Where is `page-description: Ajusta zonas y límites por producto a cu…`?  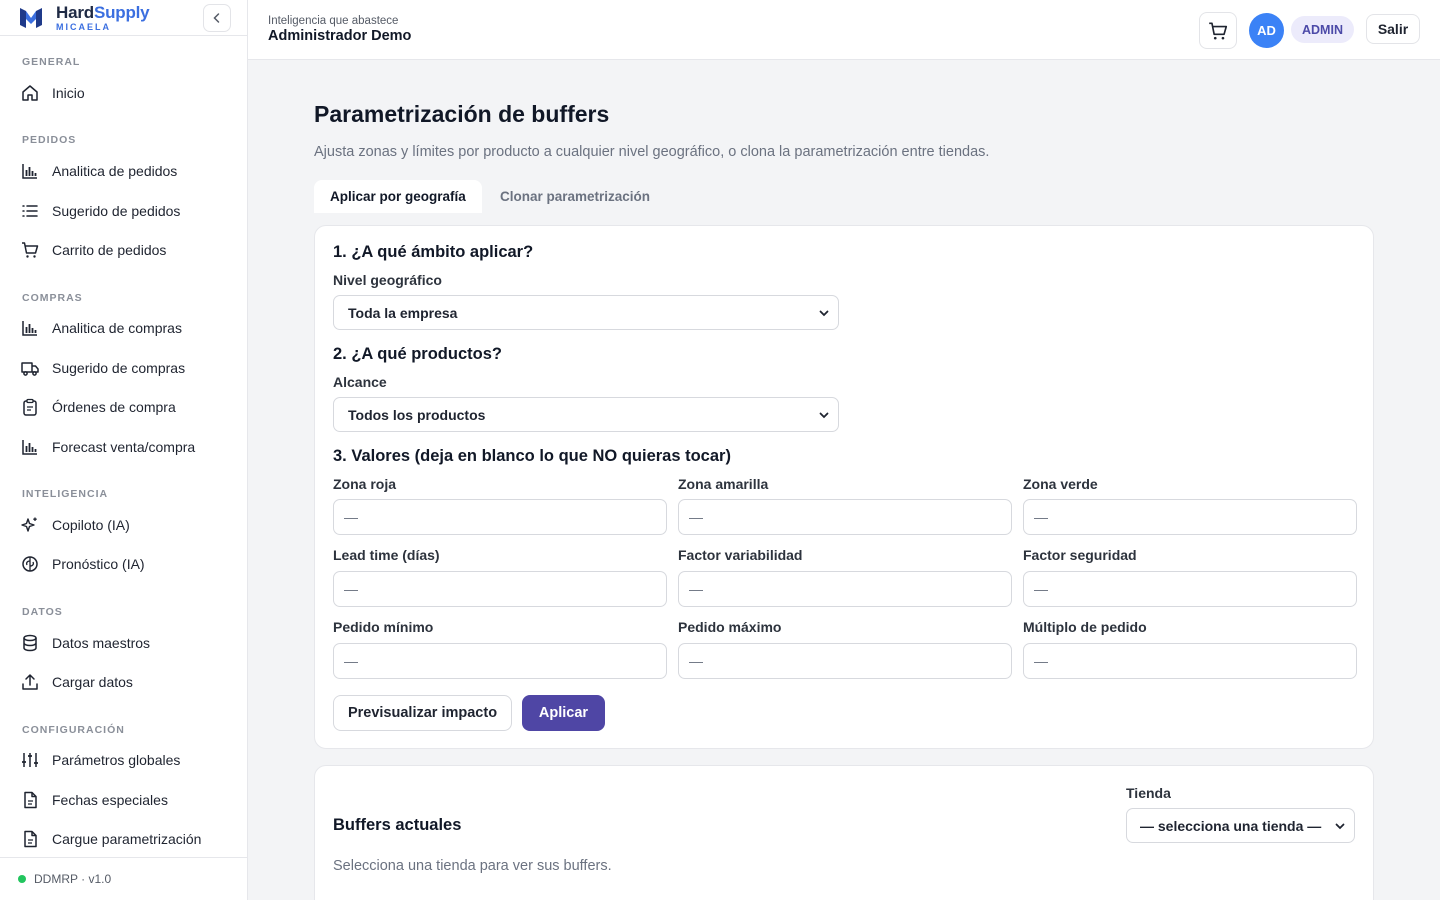
page-description: Ajusta zonas y límites por producto a cu… is located at coordinates (652, 152).